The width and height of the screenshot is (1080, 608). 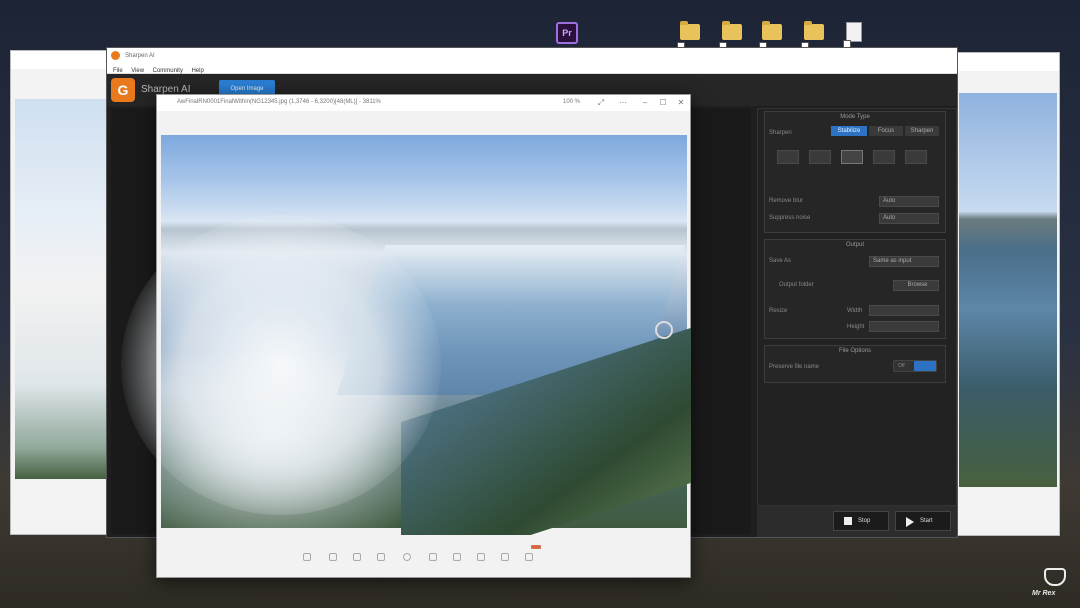 I want to click on action-bar: Stop Start, so click(x=857, y=521).